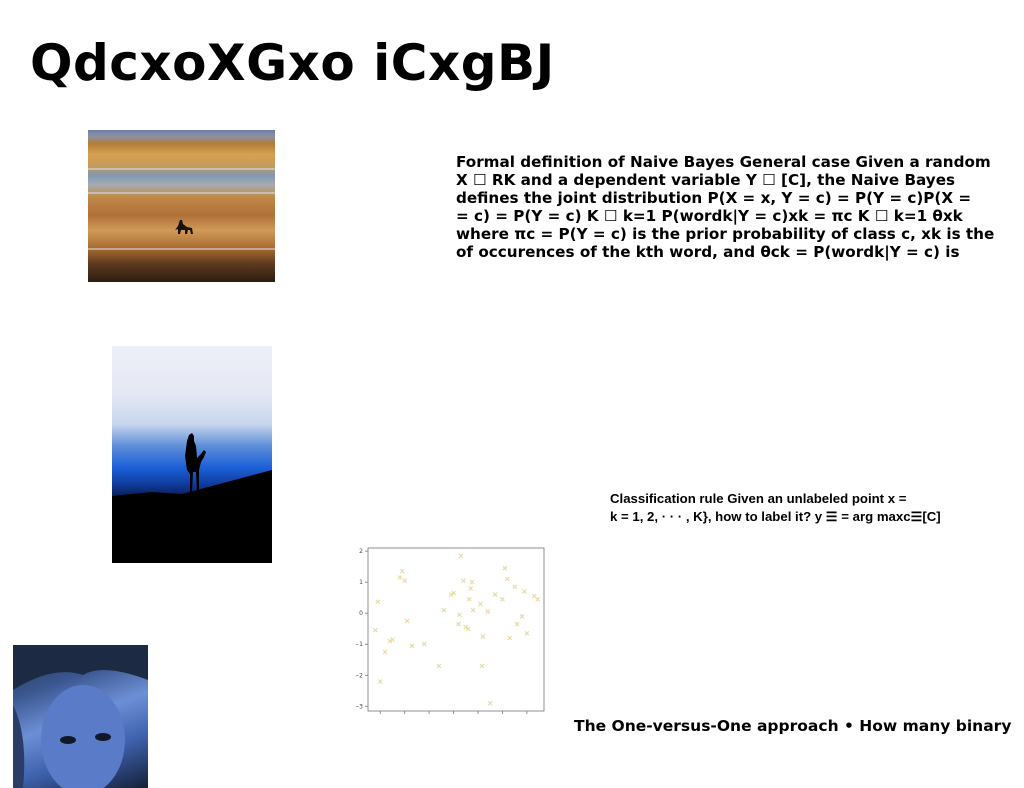  What do you see at coordinates (359, 675) in the screenshot?
I see `y-tick-label: −2` at bounding box center [359, 675].